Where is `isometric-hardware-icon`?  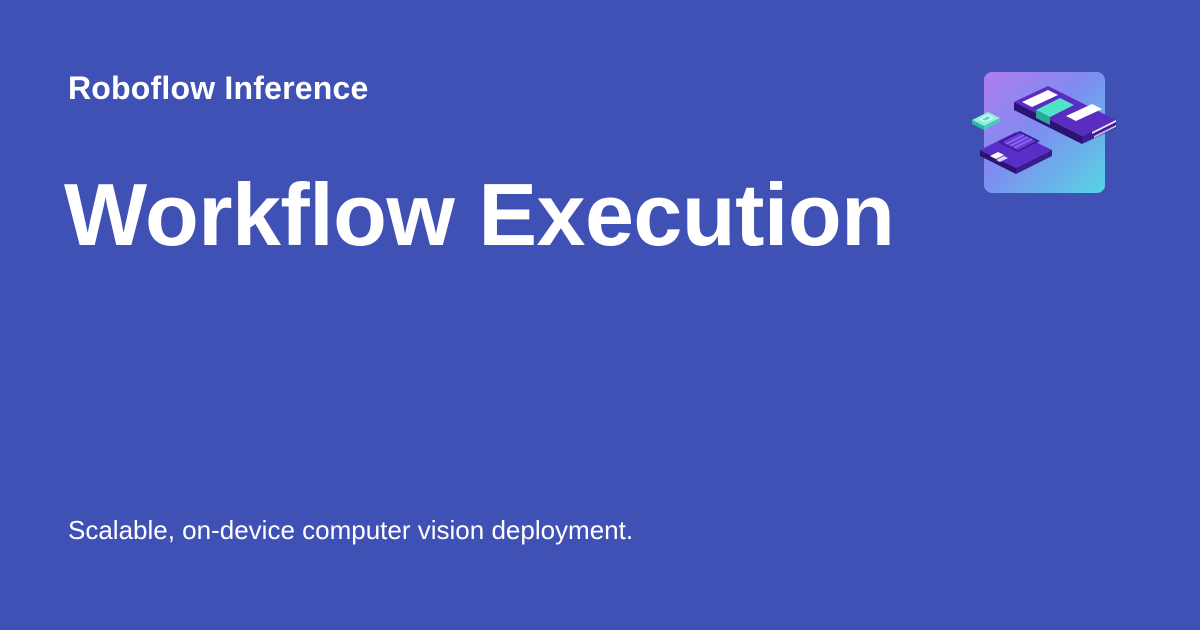
isometric-hardware-icon is located at coordinates (1044, 130).